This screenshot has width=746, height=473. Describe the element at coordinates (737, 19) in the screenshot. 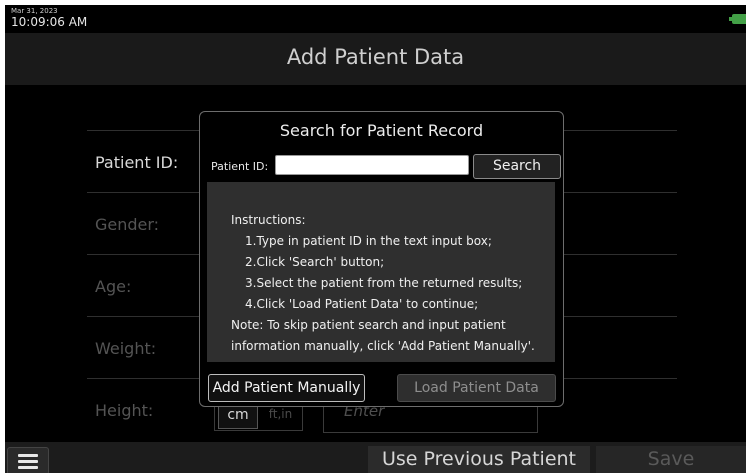

I see `battery-icon` at that location.